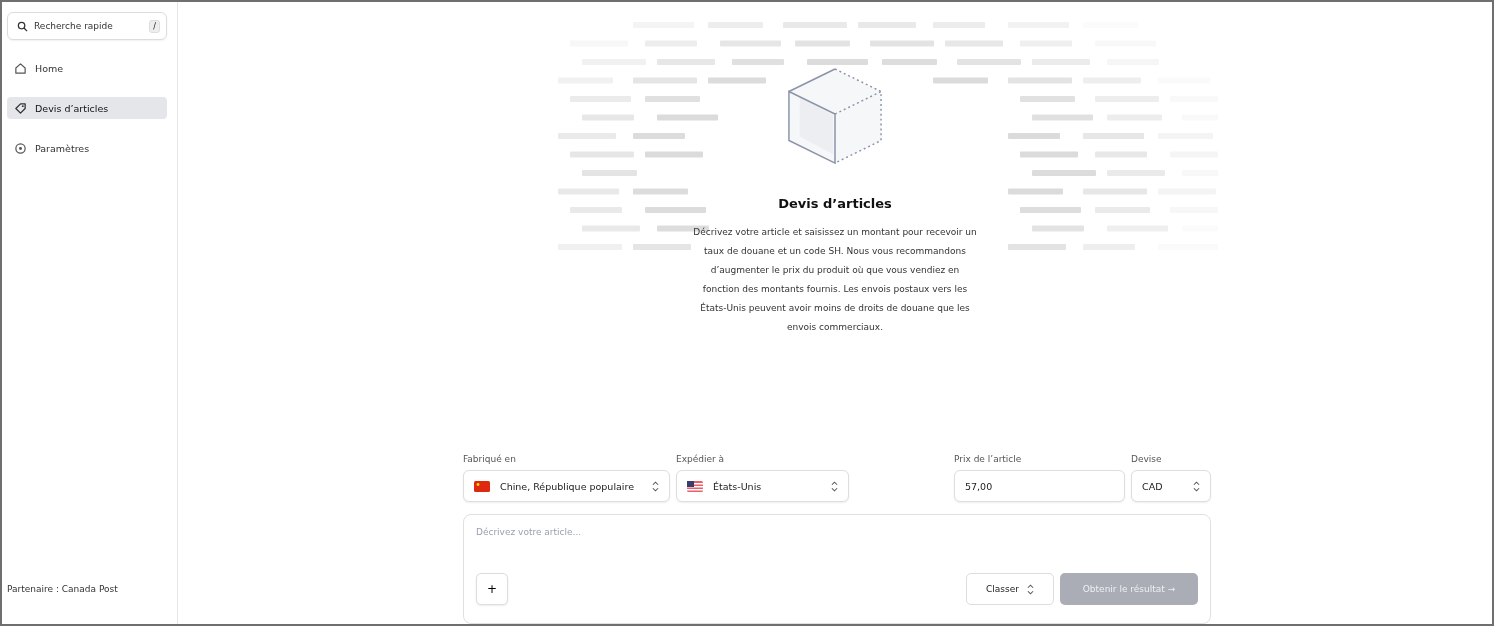 The image size is (1494, 626). I want to click on field-label: Prix de l’article, so click(988, 459).